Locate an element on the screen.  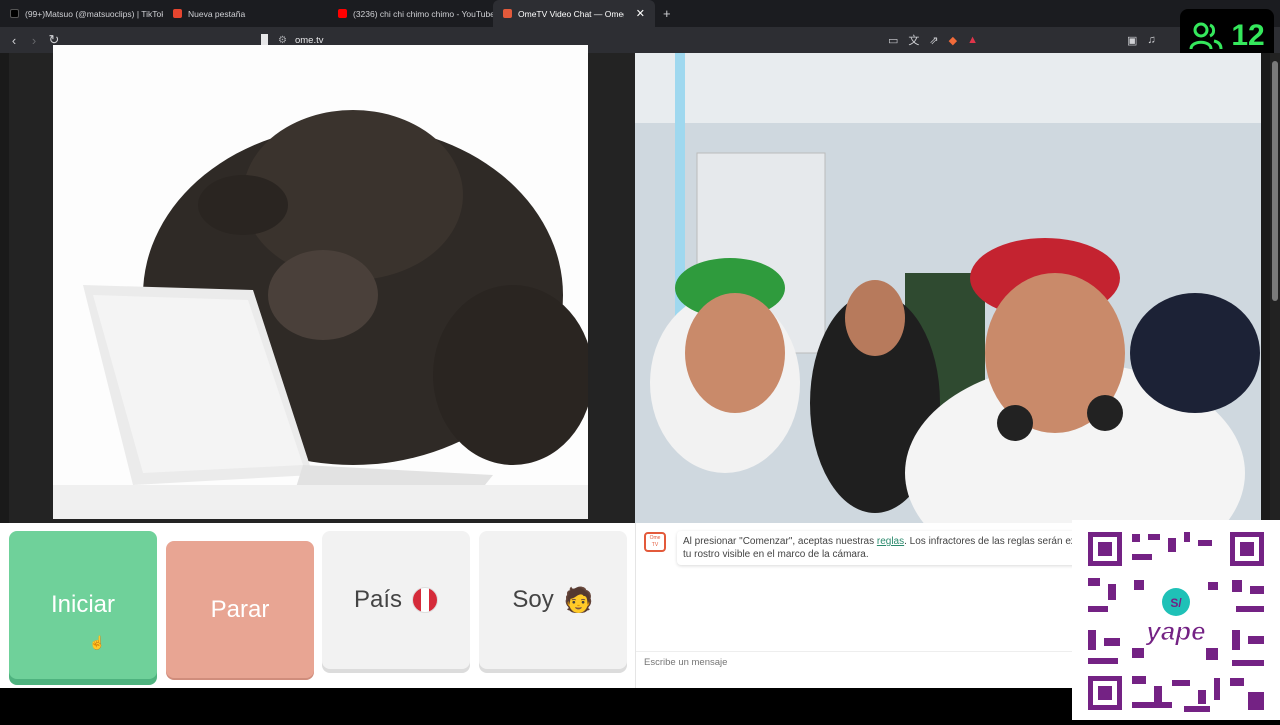
stop-label: Parar is located at coordinates (240, 609).